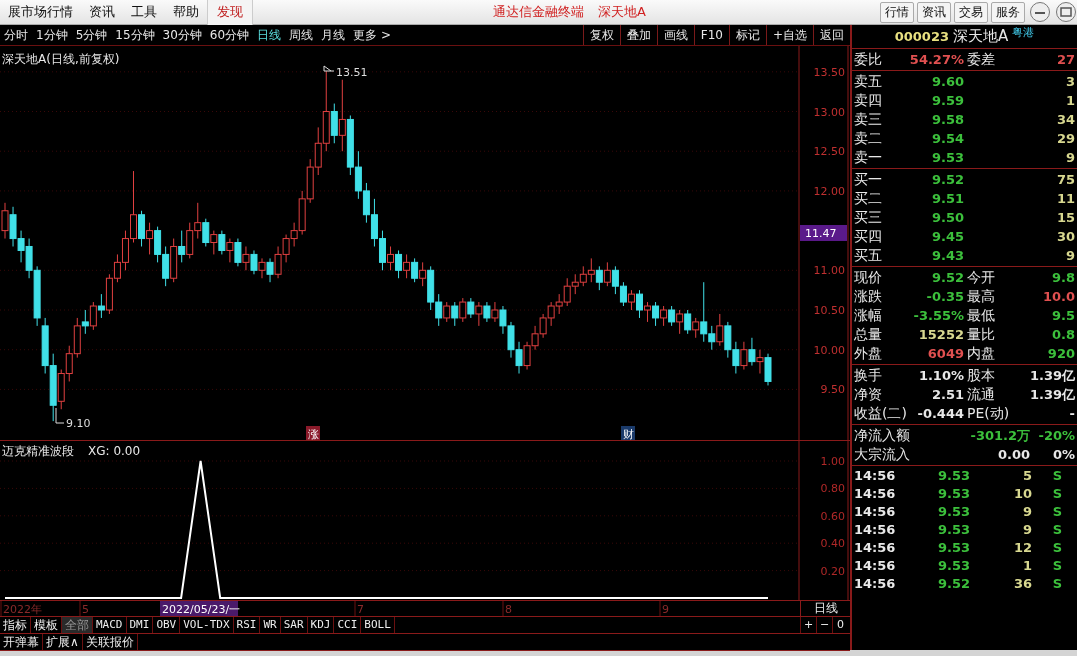 The image size is (1077, 656). What do you see at coordinates (333, 35) in the screenshot?
I see `period-tab: 月线` at bounding box center [333, 35].